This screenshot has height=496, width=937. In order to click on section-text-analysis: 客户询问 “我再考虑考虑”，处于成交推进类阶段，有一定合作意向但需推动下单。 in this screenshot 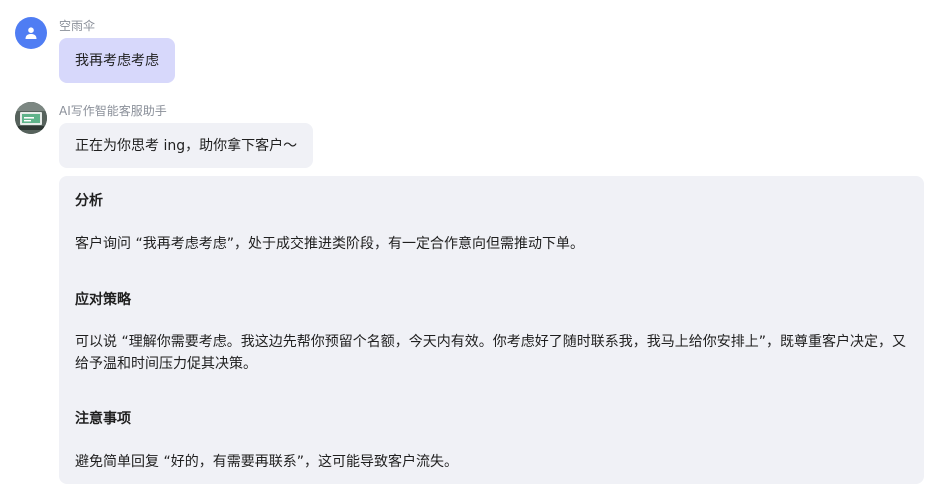, I will do `click(329, 244)`.